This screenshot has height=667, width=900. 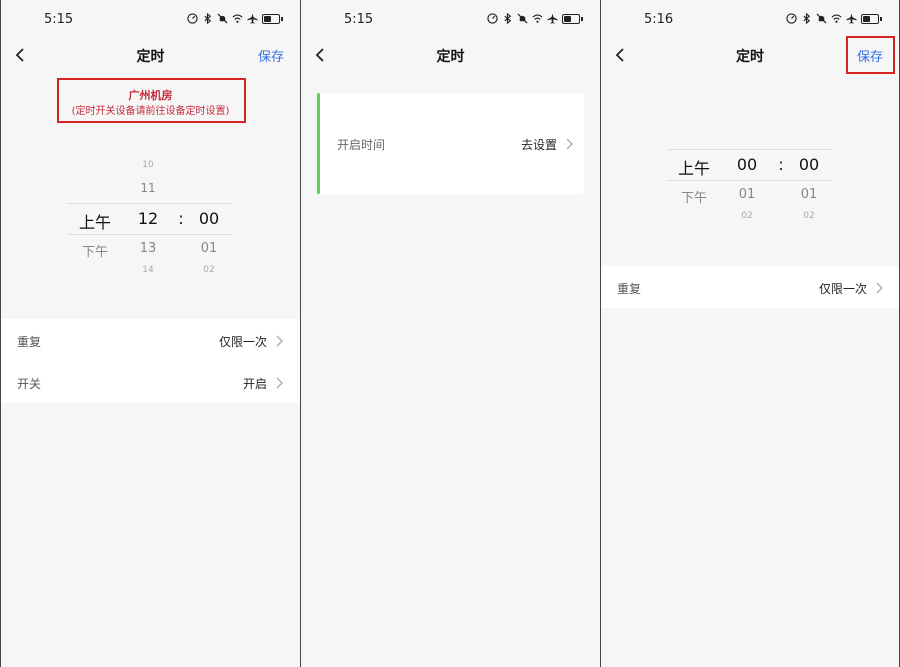 I want to click on settings-card: 重复 仅限一次, so click(x=750, y=287).